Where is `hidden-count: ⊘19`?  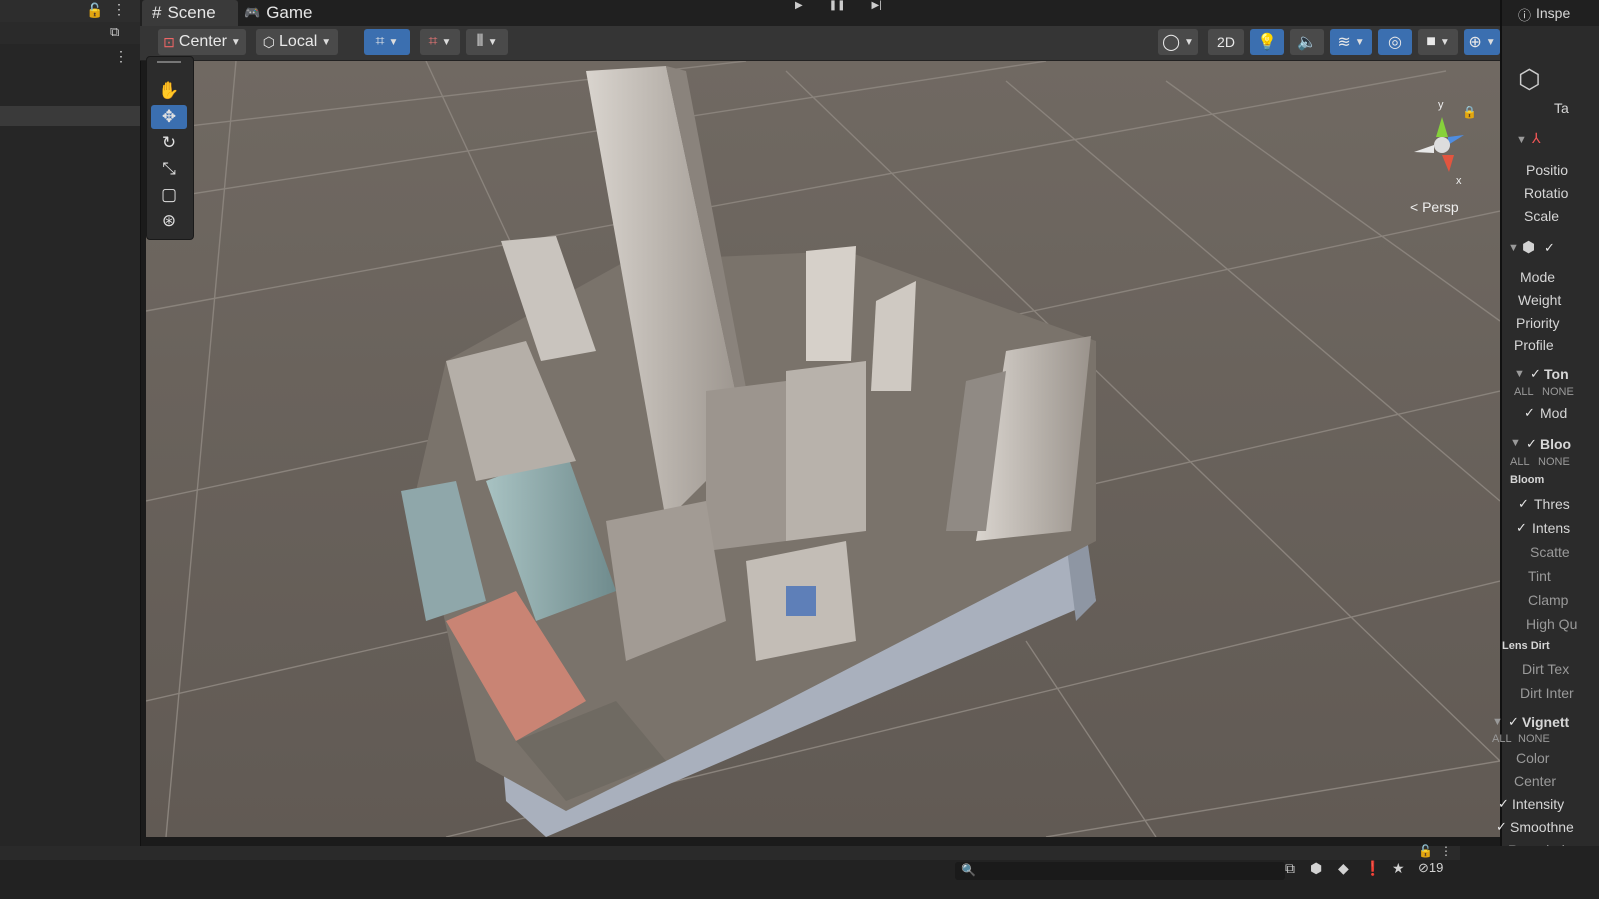
hidden-count: ⊘19 is located at coordinates (1430, 868).